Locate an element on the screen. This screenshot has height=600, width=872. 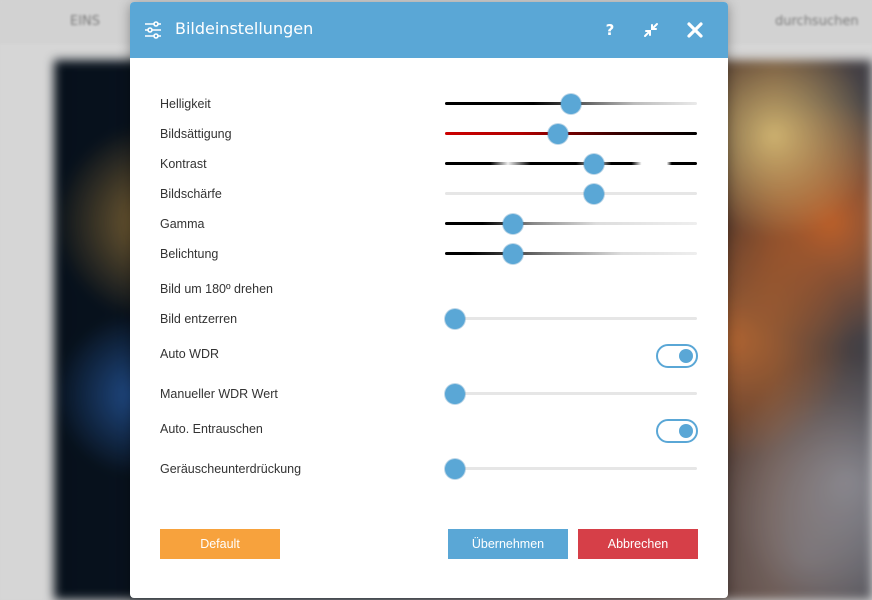
manual-wdr-label: Manueller WDR Wert is located at coordinates (219, 394).